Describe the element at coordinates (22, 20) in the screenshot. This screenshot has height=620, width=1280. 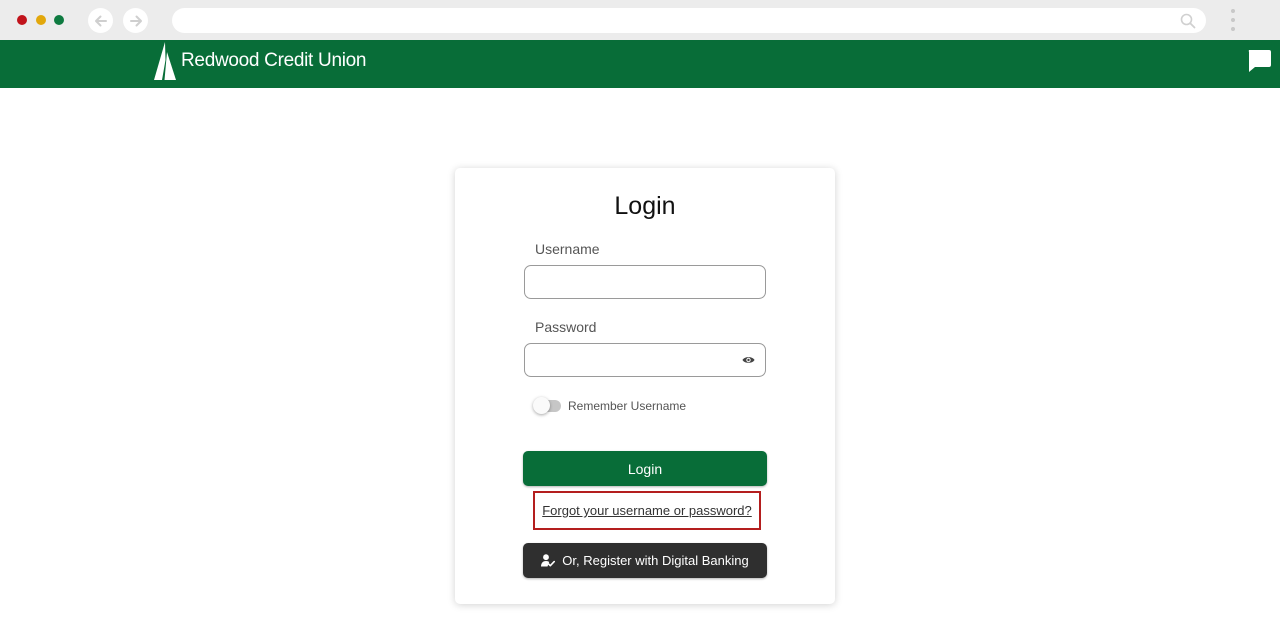
I see `window-close-dot` at that location.